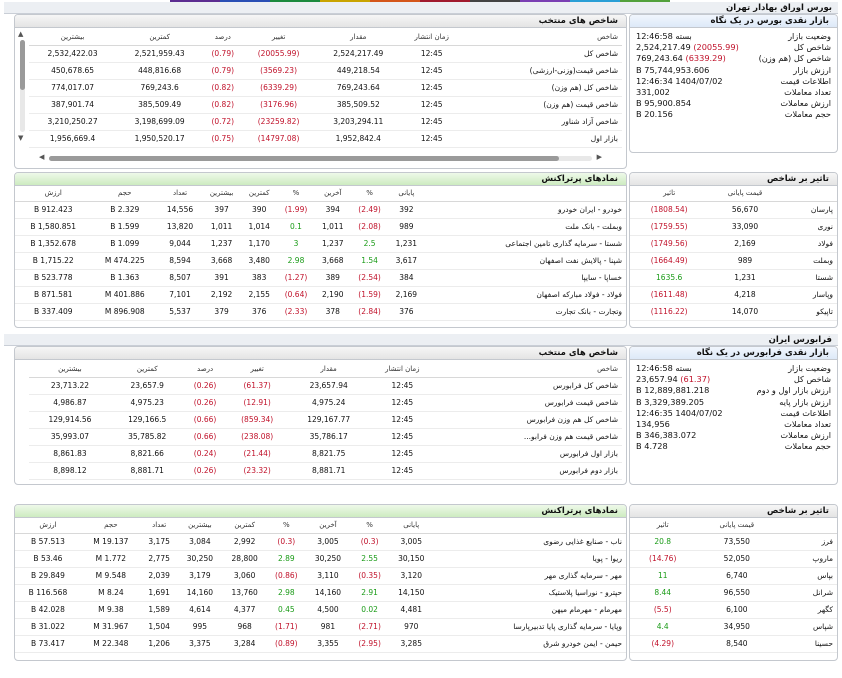 The image size is (842, 678). I want to click on table-row: شستا 1,231 1635.6, so click(733, 278).